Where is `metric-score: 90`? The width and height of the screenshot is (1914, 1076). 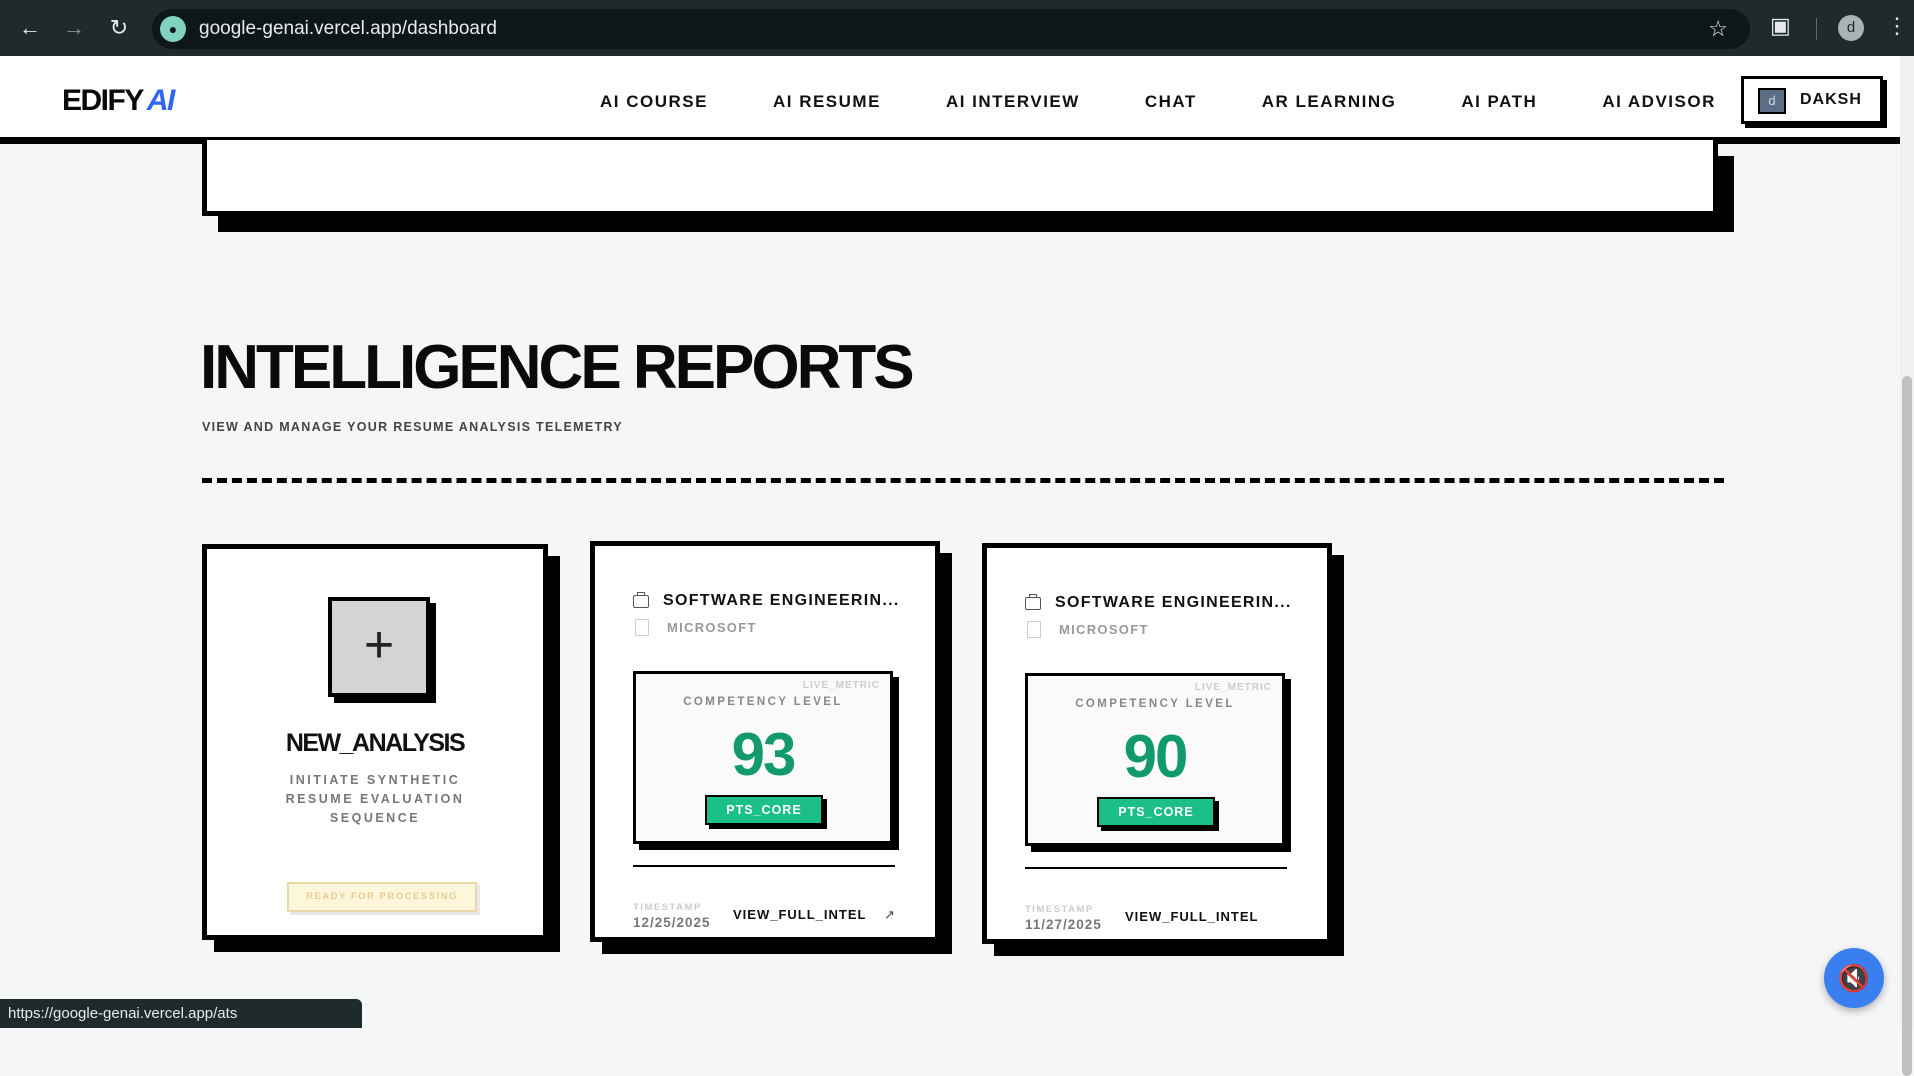
metric-score: 90 is located at coordinates (1156, 756).